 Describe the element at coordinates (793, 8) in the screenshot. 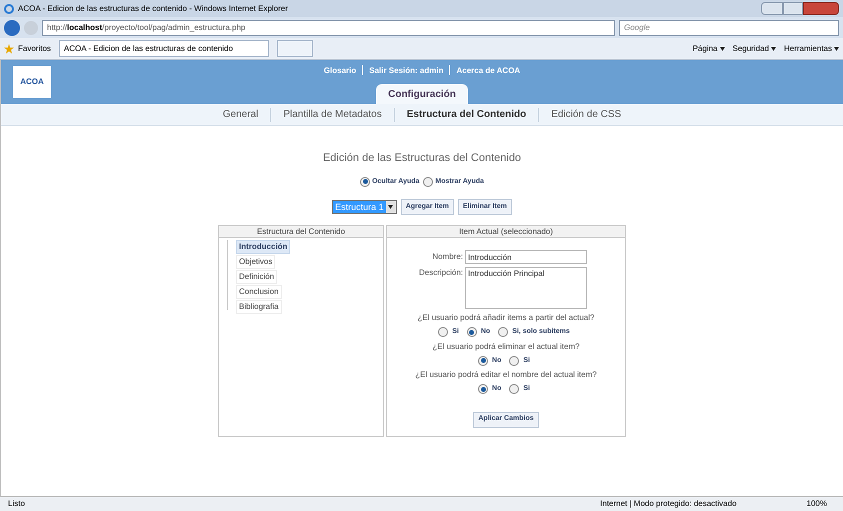

I see `maximize-button` at that location.